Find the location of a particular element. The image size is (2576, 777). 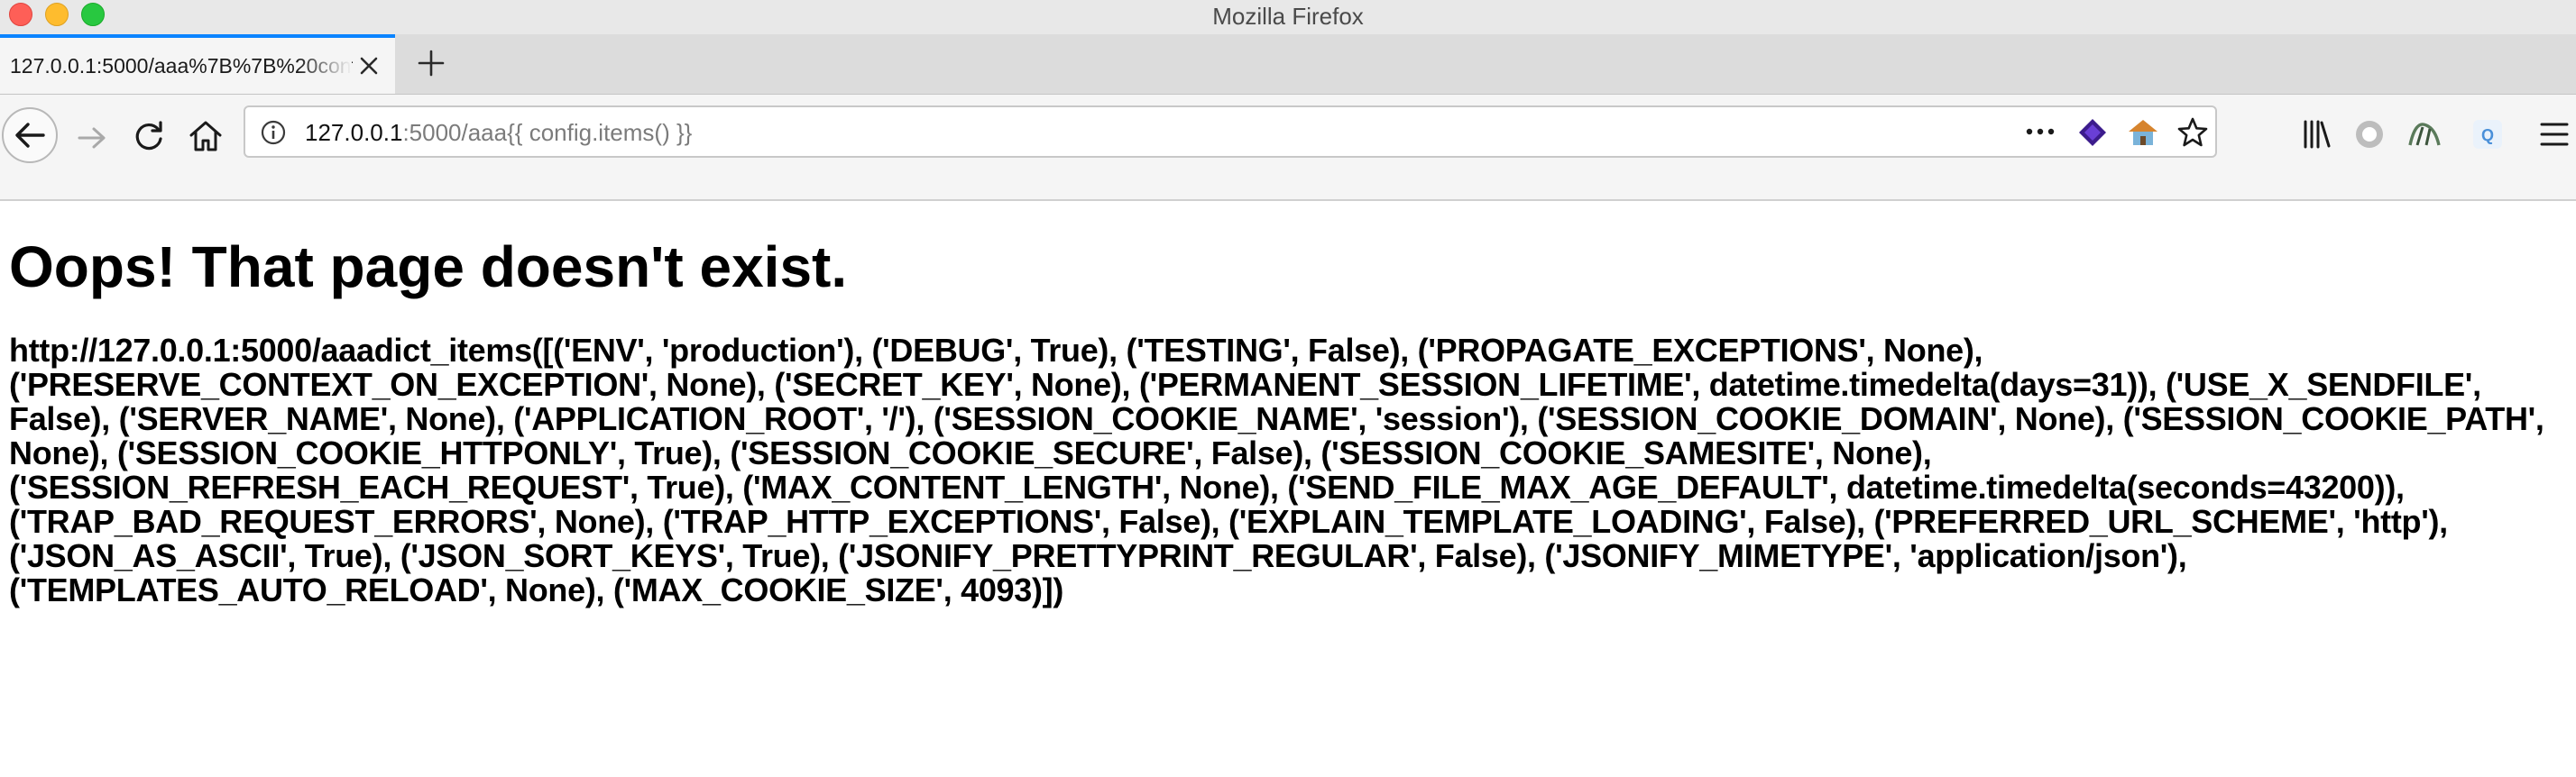

close-icon is located at coordinates (369, 65).